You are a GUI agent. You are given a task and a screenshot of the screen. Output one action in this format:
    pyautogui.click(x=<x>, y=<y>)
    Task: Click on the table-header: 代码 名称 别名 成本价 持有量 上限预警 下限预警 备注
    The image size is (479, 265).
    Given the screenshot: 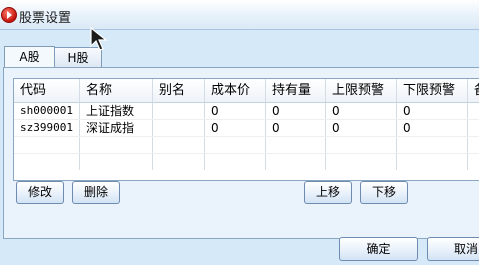 What is the action you would take?
    pyautogui.click(x=246, y=91)
    